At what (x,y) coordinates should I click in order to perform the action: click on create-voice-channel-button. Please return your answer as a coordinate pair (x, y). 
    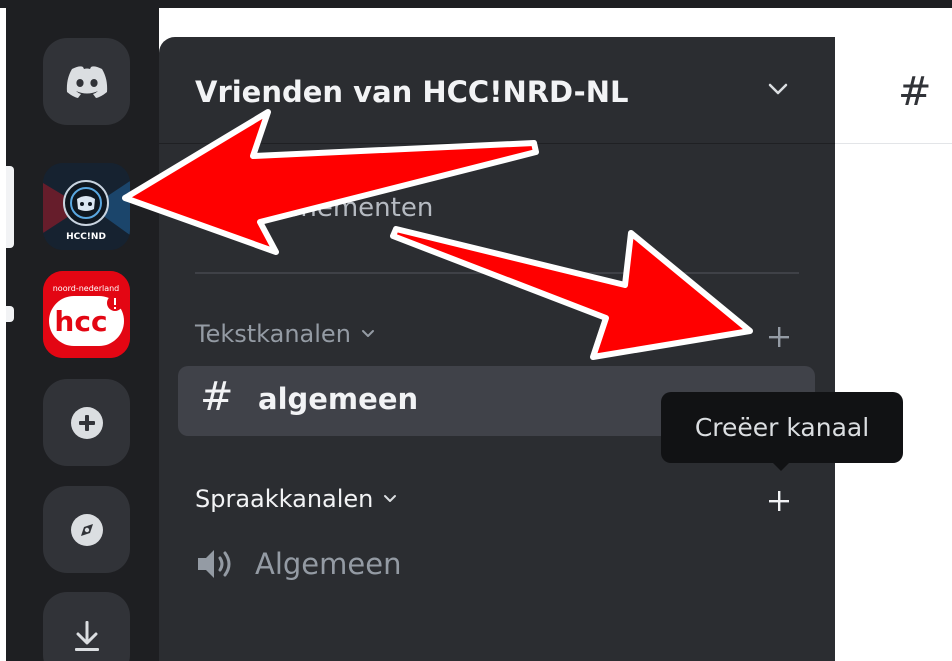
    Looking at the image, I should click on (779, 501).